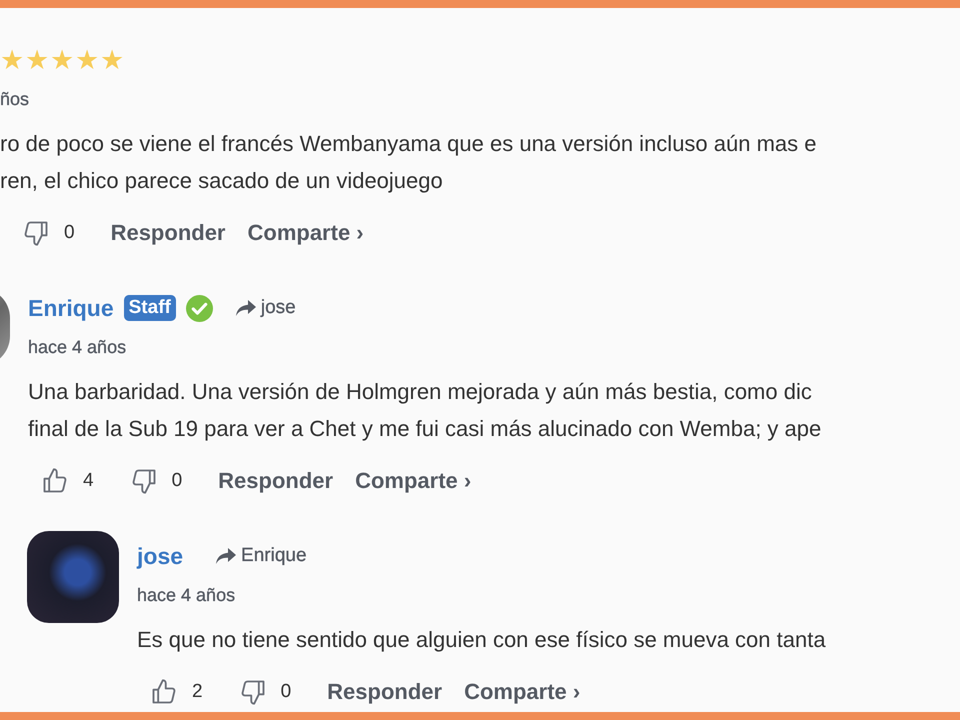  What do you see at coordinates (88, 481) in the screenshot?
I see `vote-count: 4` at bounding box center [88, 481].